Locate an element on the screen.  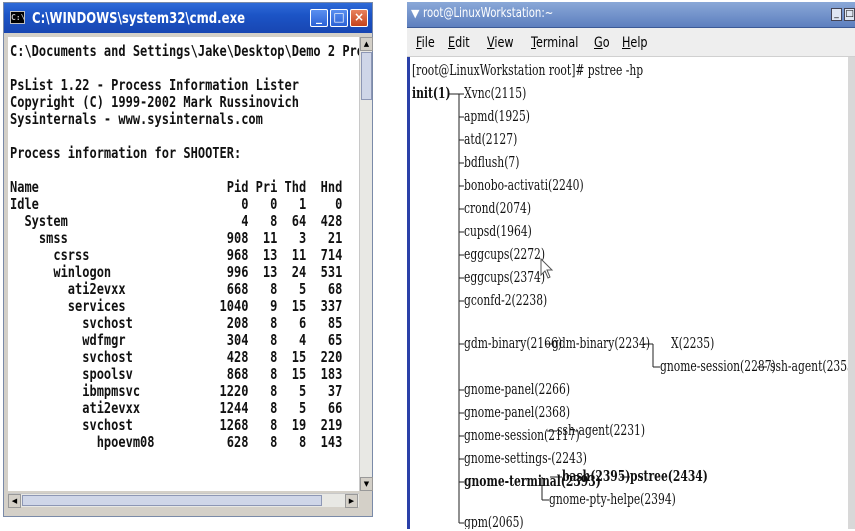
window-menu-icon: ▼ is located at coordinates (415, 13).